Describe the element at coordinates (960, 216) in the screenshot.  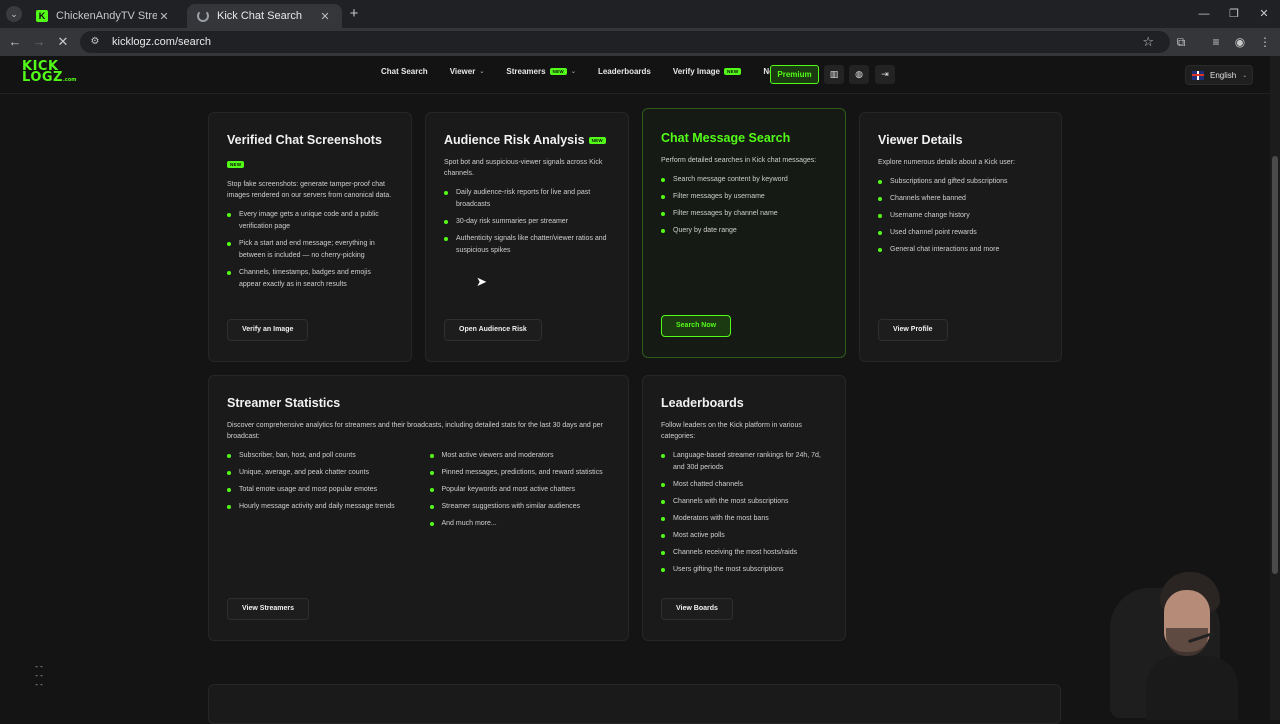
I see `list-item: Username change history` at that location.